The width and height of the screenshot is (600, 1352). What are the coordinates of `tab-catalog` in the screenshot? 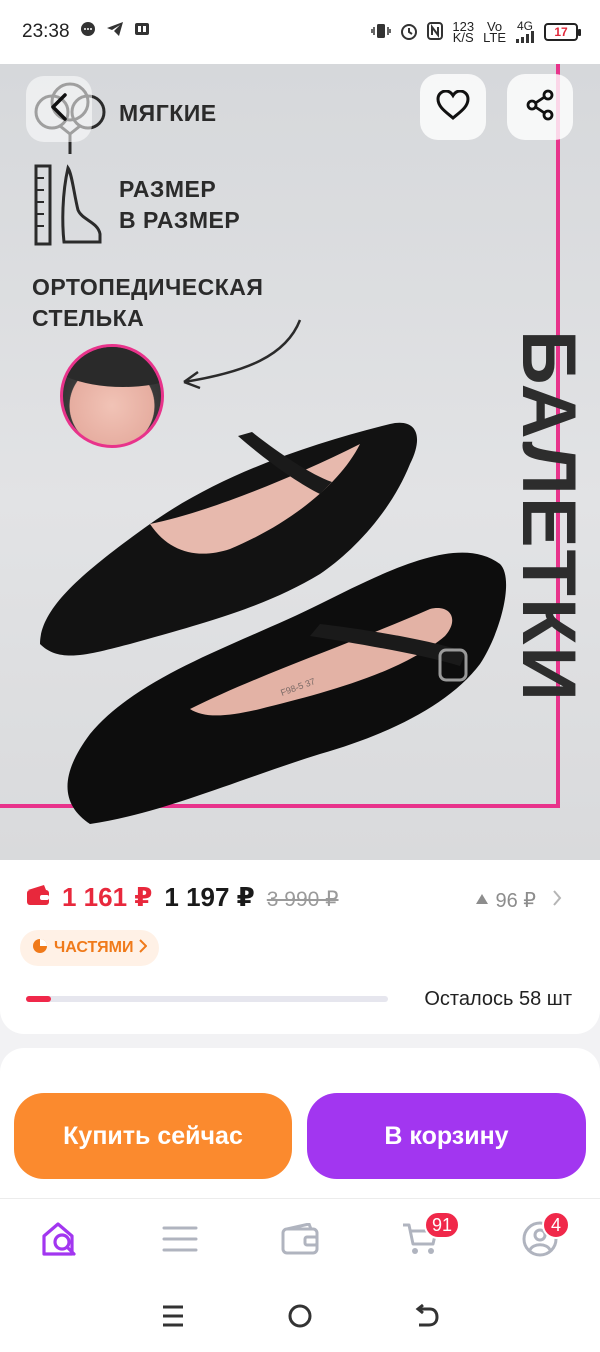 It's located at (180, 1241).